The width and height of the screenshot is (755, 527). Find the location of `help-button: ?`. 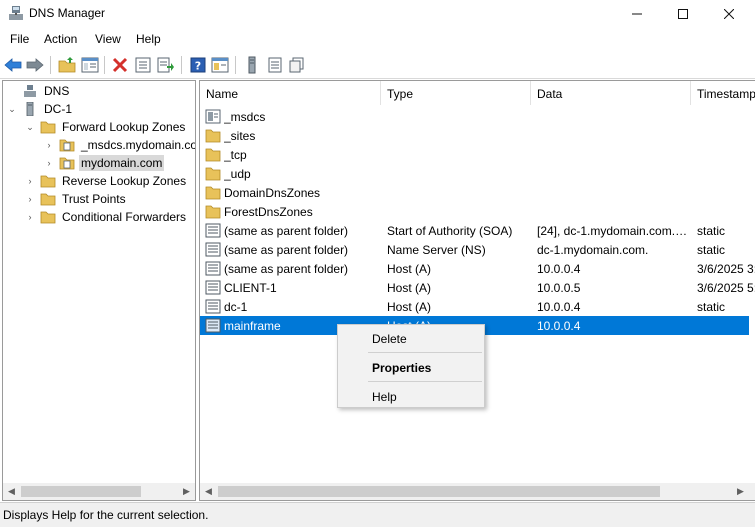

help-button: ? is located at coordinates (198, 65).